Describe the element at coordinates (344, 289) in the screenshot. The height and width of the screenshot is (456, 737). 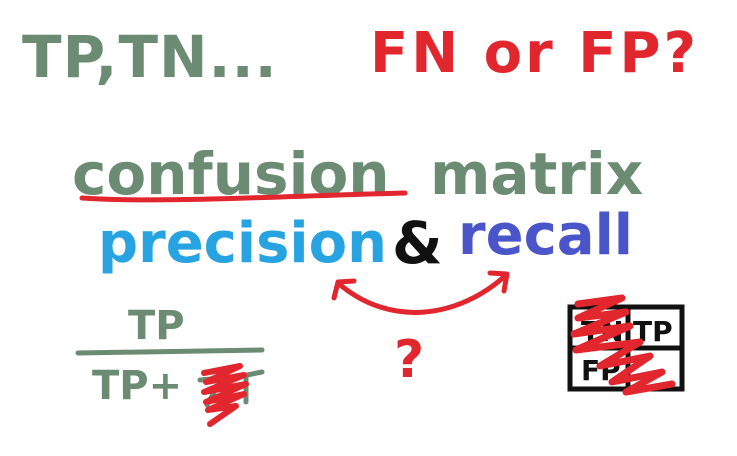
I see `arrow-head-left-icon` at that location.